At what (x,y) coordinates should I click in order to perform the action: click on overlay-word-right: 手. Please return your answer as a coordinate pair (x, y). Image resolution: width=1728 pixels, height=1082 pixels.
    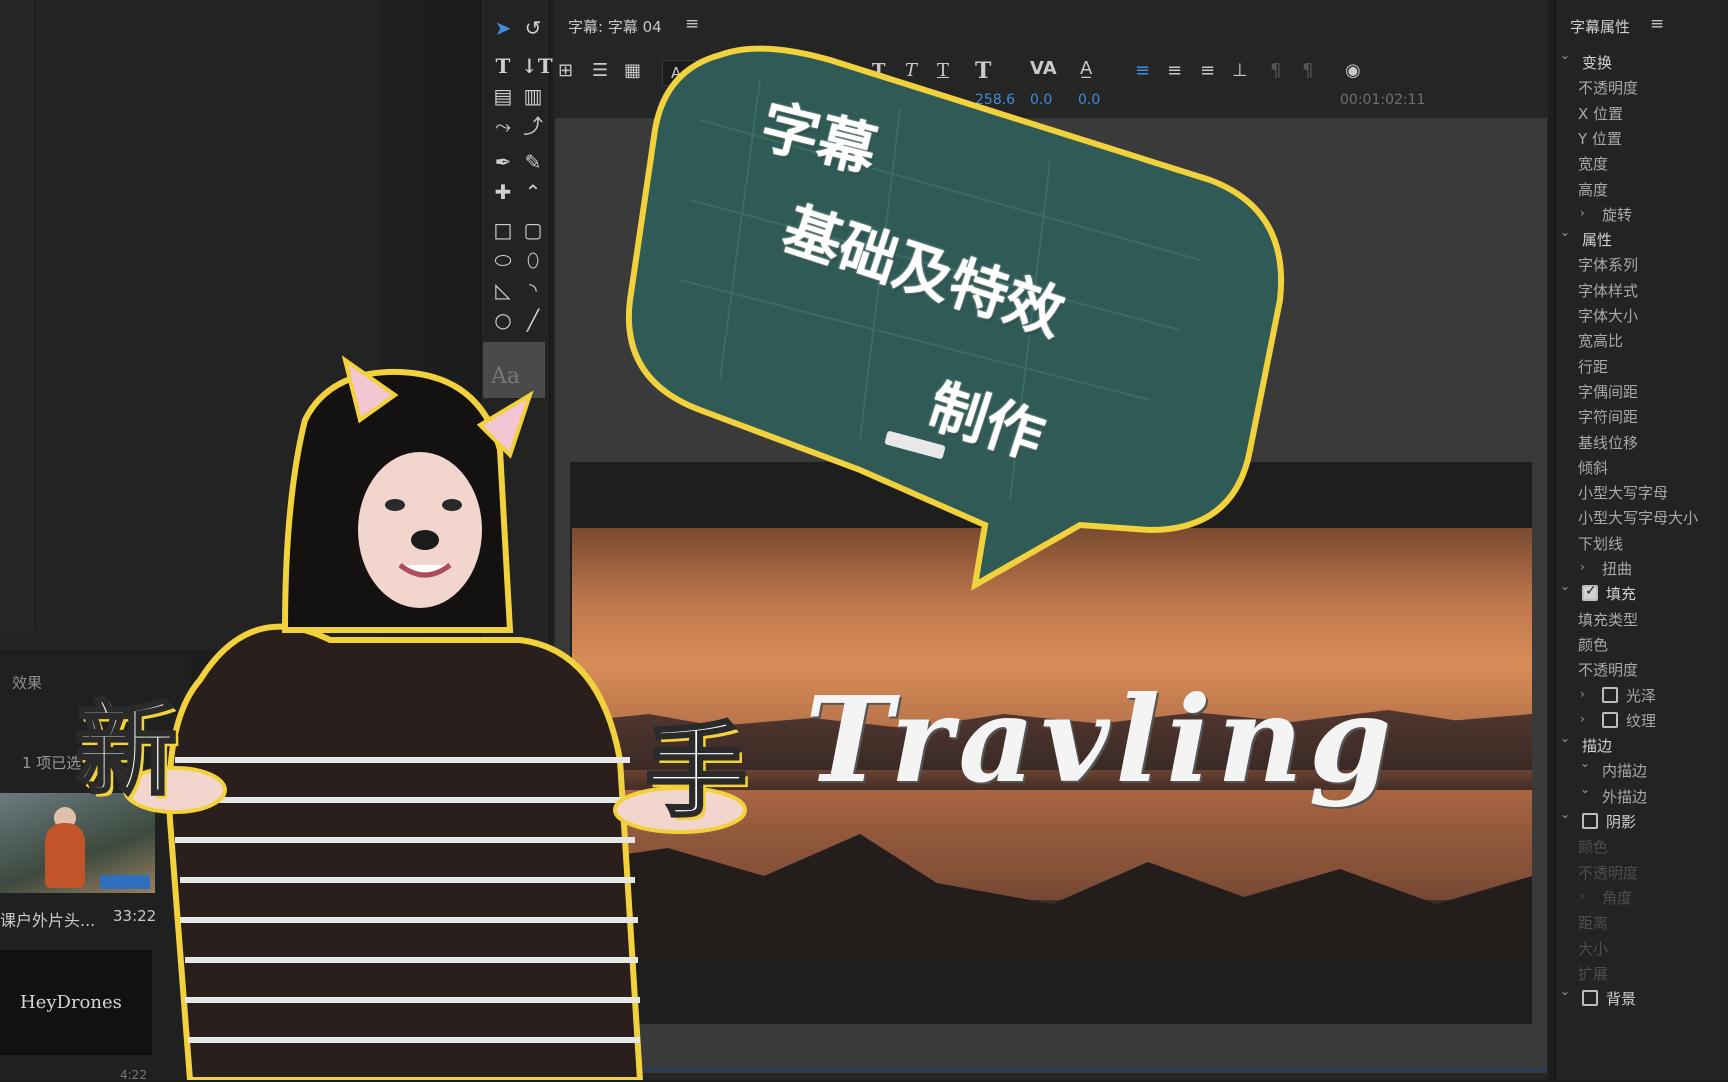
    Looking at the image, I should click on (696, 773).